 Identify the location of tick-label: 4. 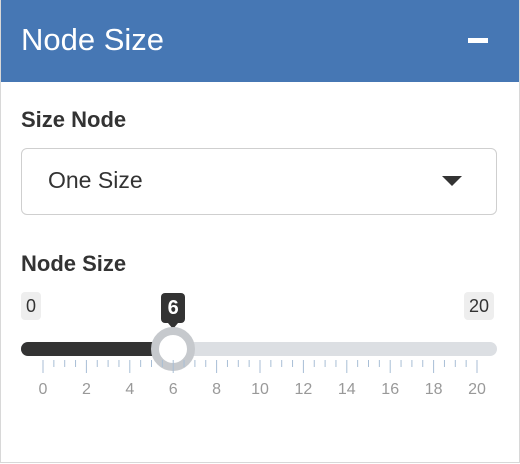
(130, 389).